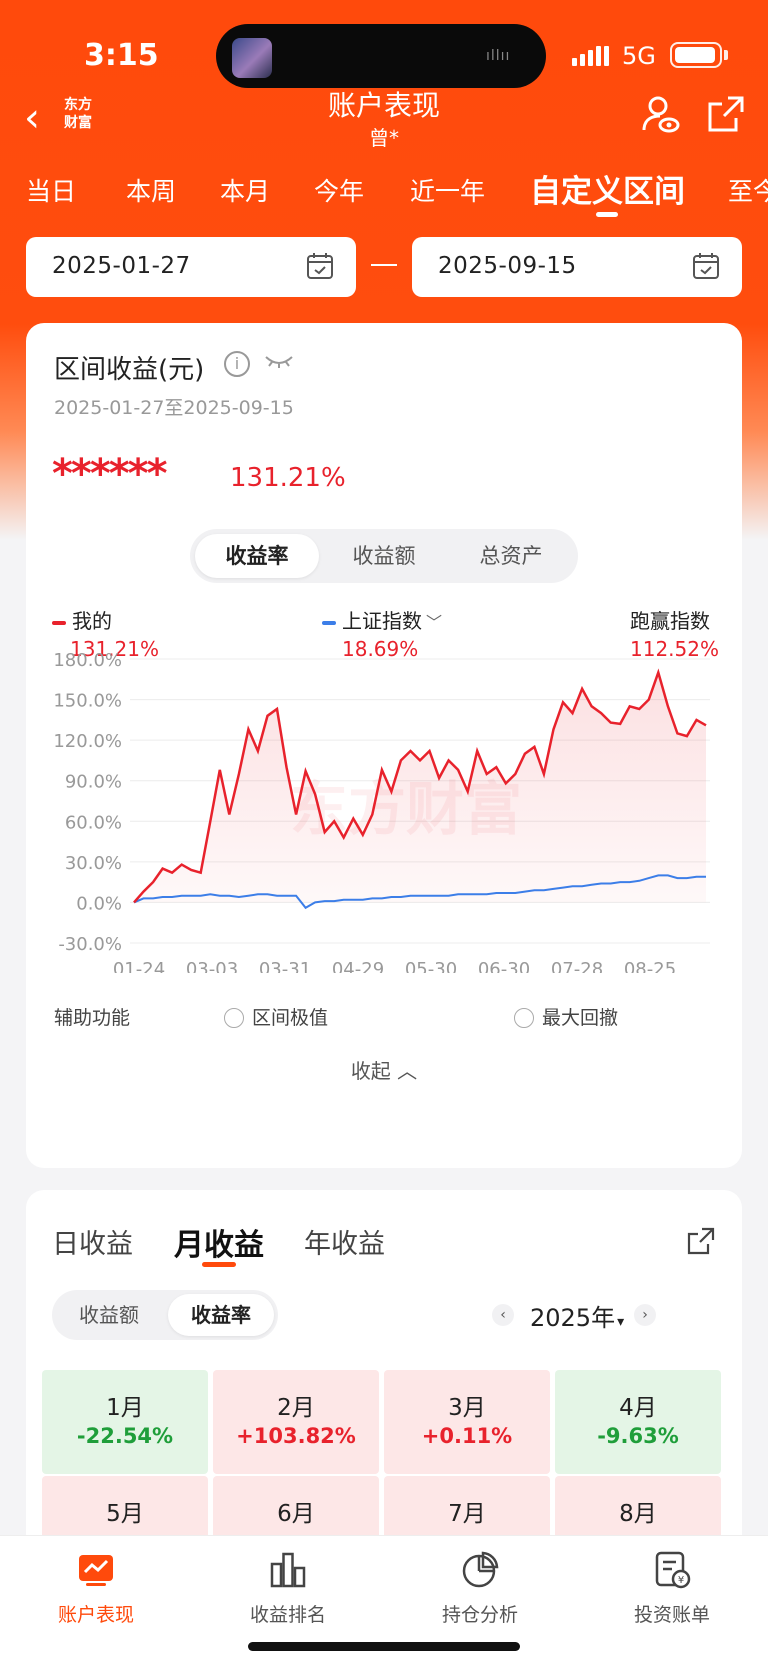 The width and height of the screenshot is (768, 1669). I want to click on x-tick-label: 04-29, so click(358, 966).